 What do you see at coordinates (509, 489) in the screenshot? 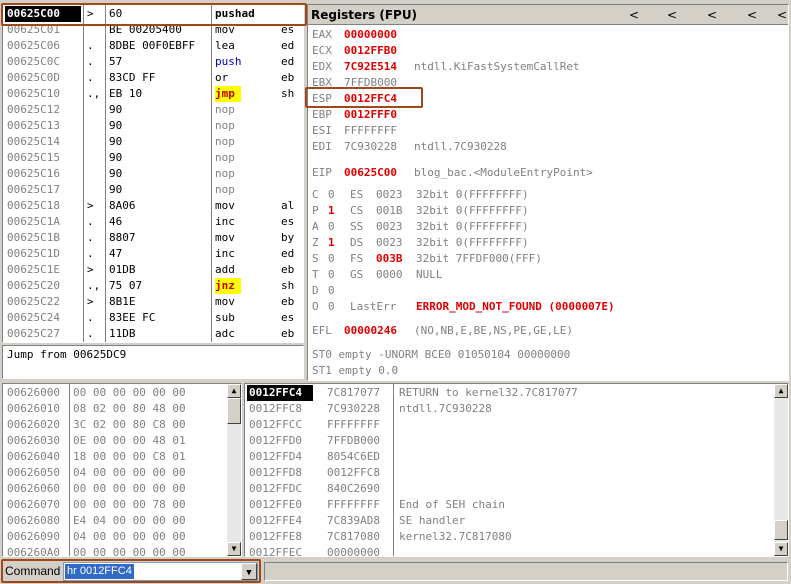
I see `stack-row: 0012FFDC 840C2690` at bounding box center [509, 489].